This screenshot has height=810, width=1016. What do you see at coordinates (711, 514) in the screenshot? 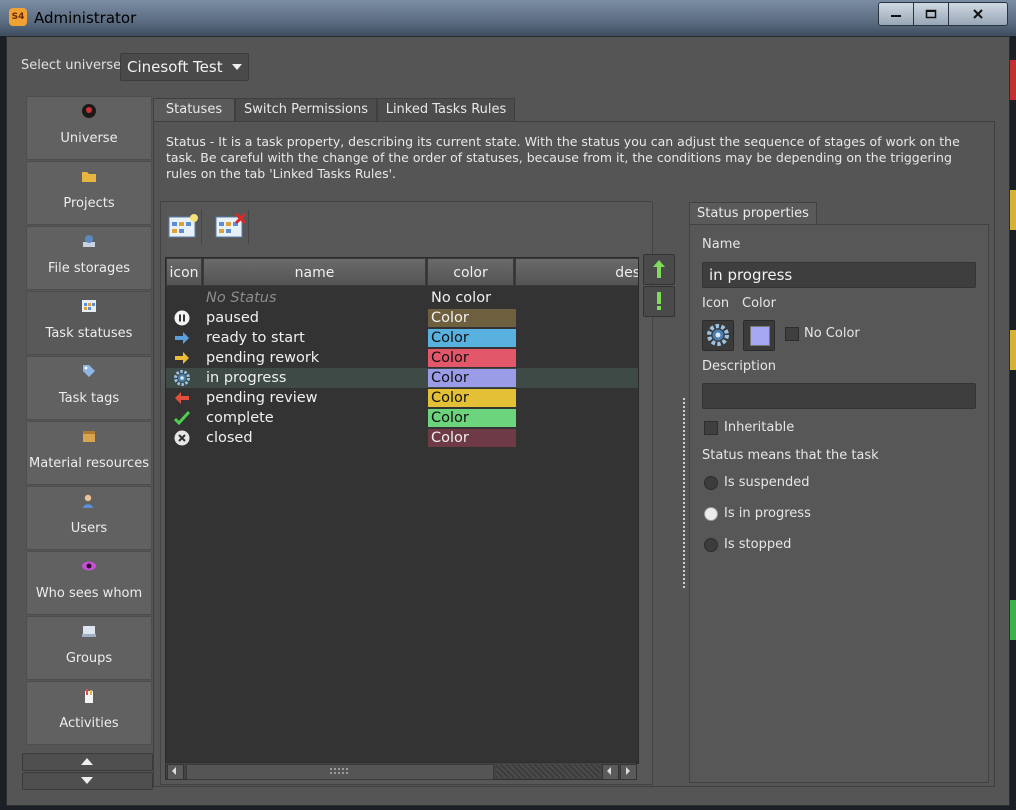
I see `is-in-progress-radio` at bounding box center [711, 514].